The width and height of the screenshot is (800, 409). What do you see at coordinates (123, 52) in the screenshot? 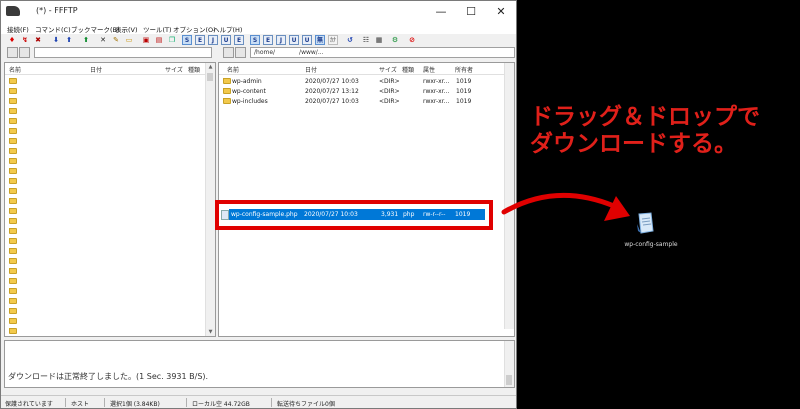
I see `local-path-input` at bounding box center [123, 52].